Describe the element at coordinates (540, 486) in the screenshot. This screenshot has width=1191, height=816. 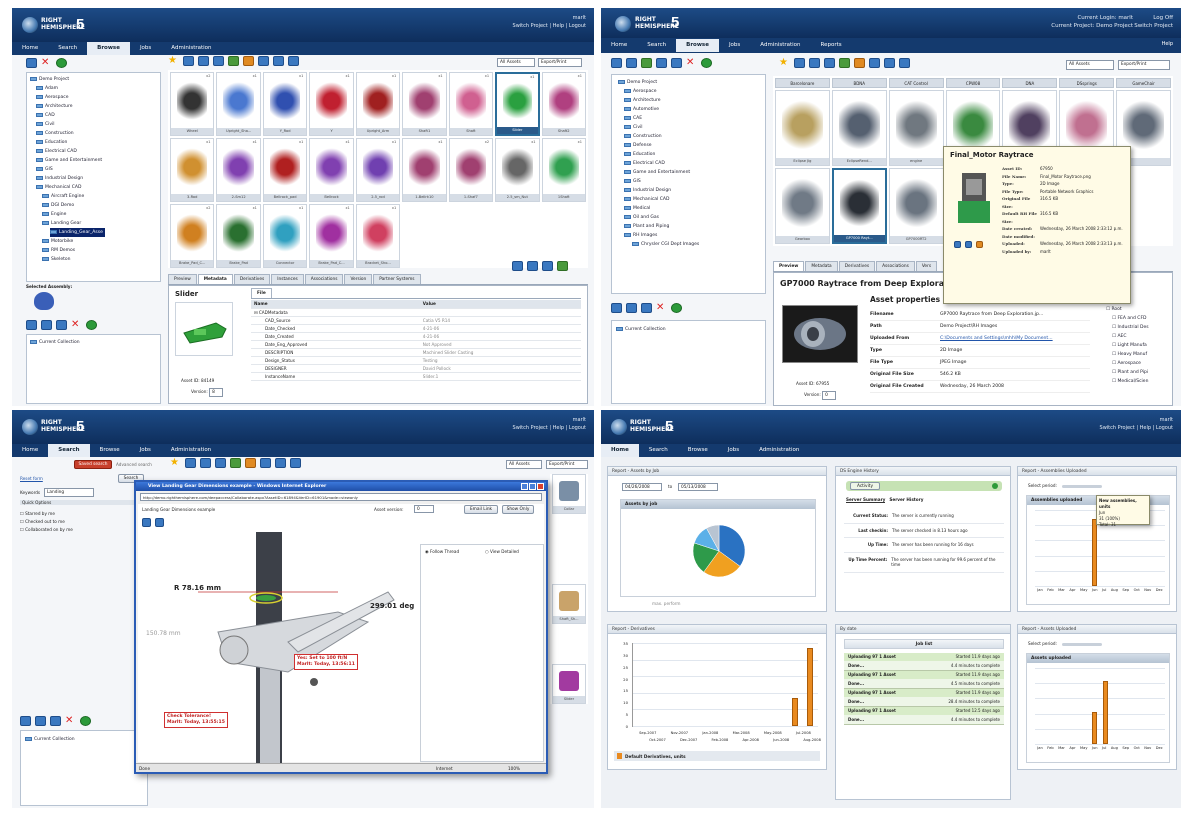
I see `close-icon` at that location.